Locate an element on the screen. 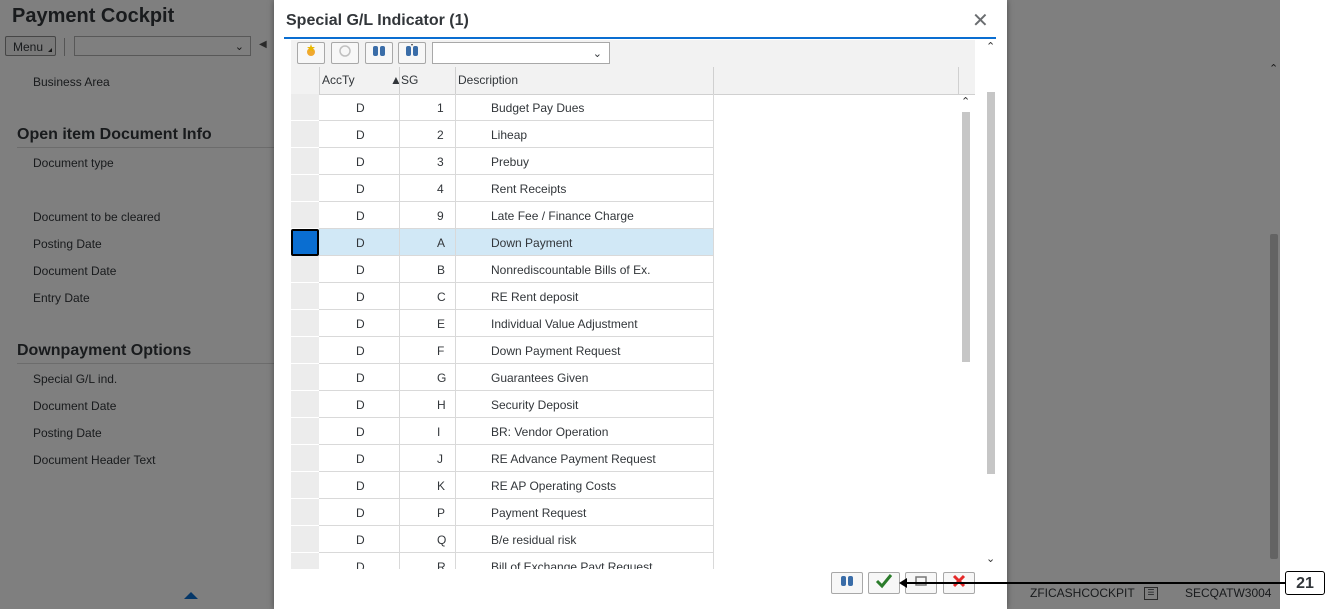  table-row: D H Security Deposit is located at coordinates (633, 404).